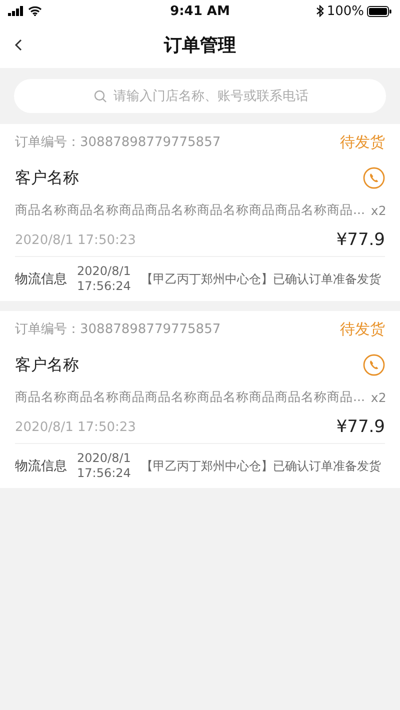 The image size is (400, 710). What do you see at coordinates (200, 45) in the screenshot?
I see `page-title: 订单管理` at bounding box center [200, 45].